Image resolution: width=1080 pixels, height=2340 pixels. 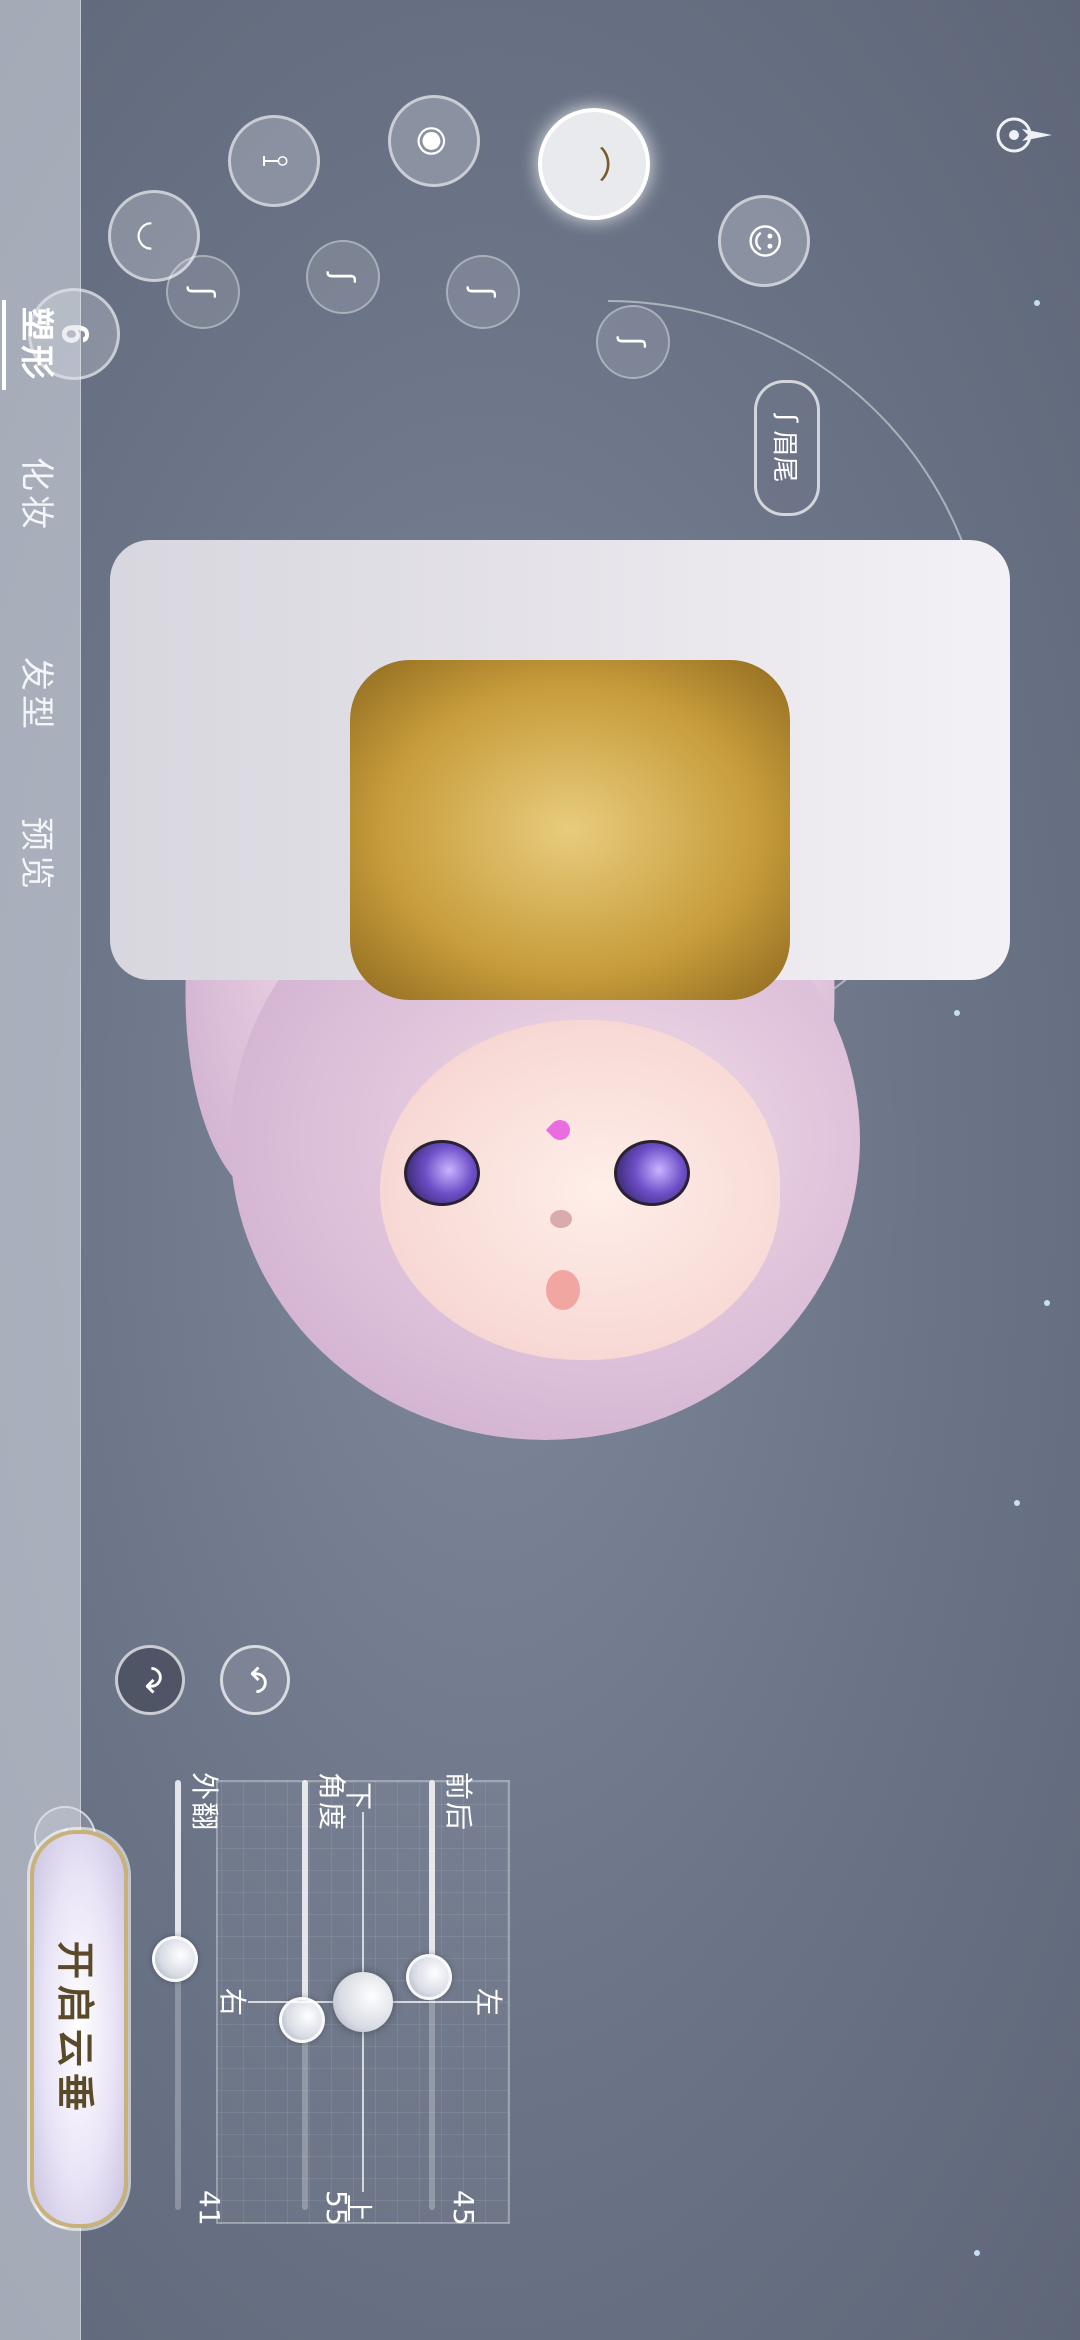 I want to click on pad-label-down: 右, so click(x=232, y=2002).